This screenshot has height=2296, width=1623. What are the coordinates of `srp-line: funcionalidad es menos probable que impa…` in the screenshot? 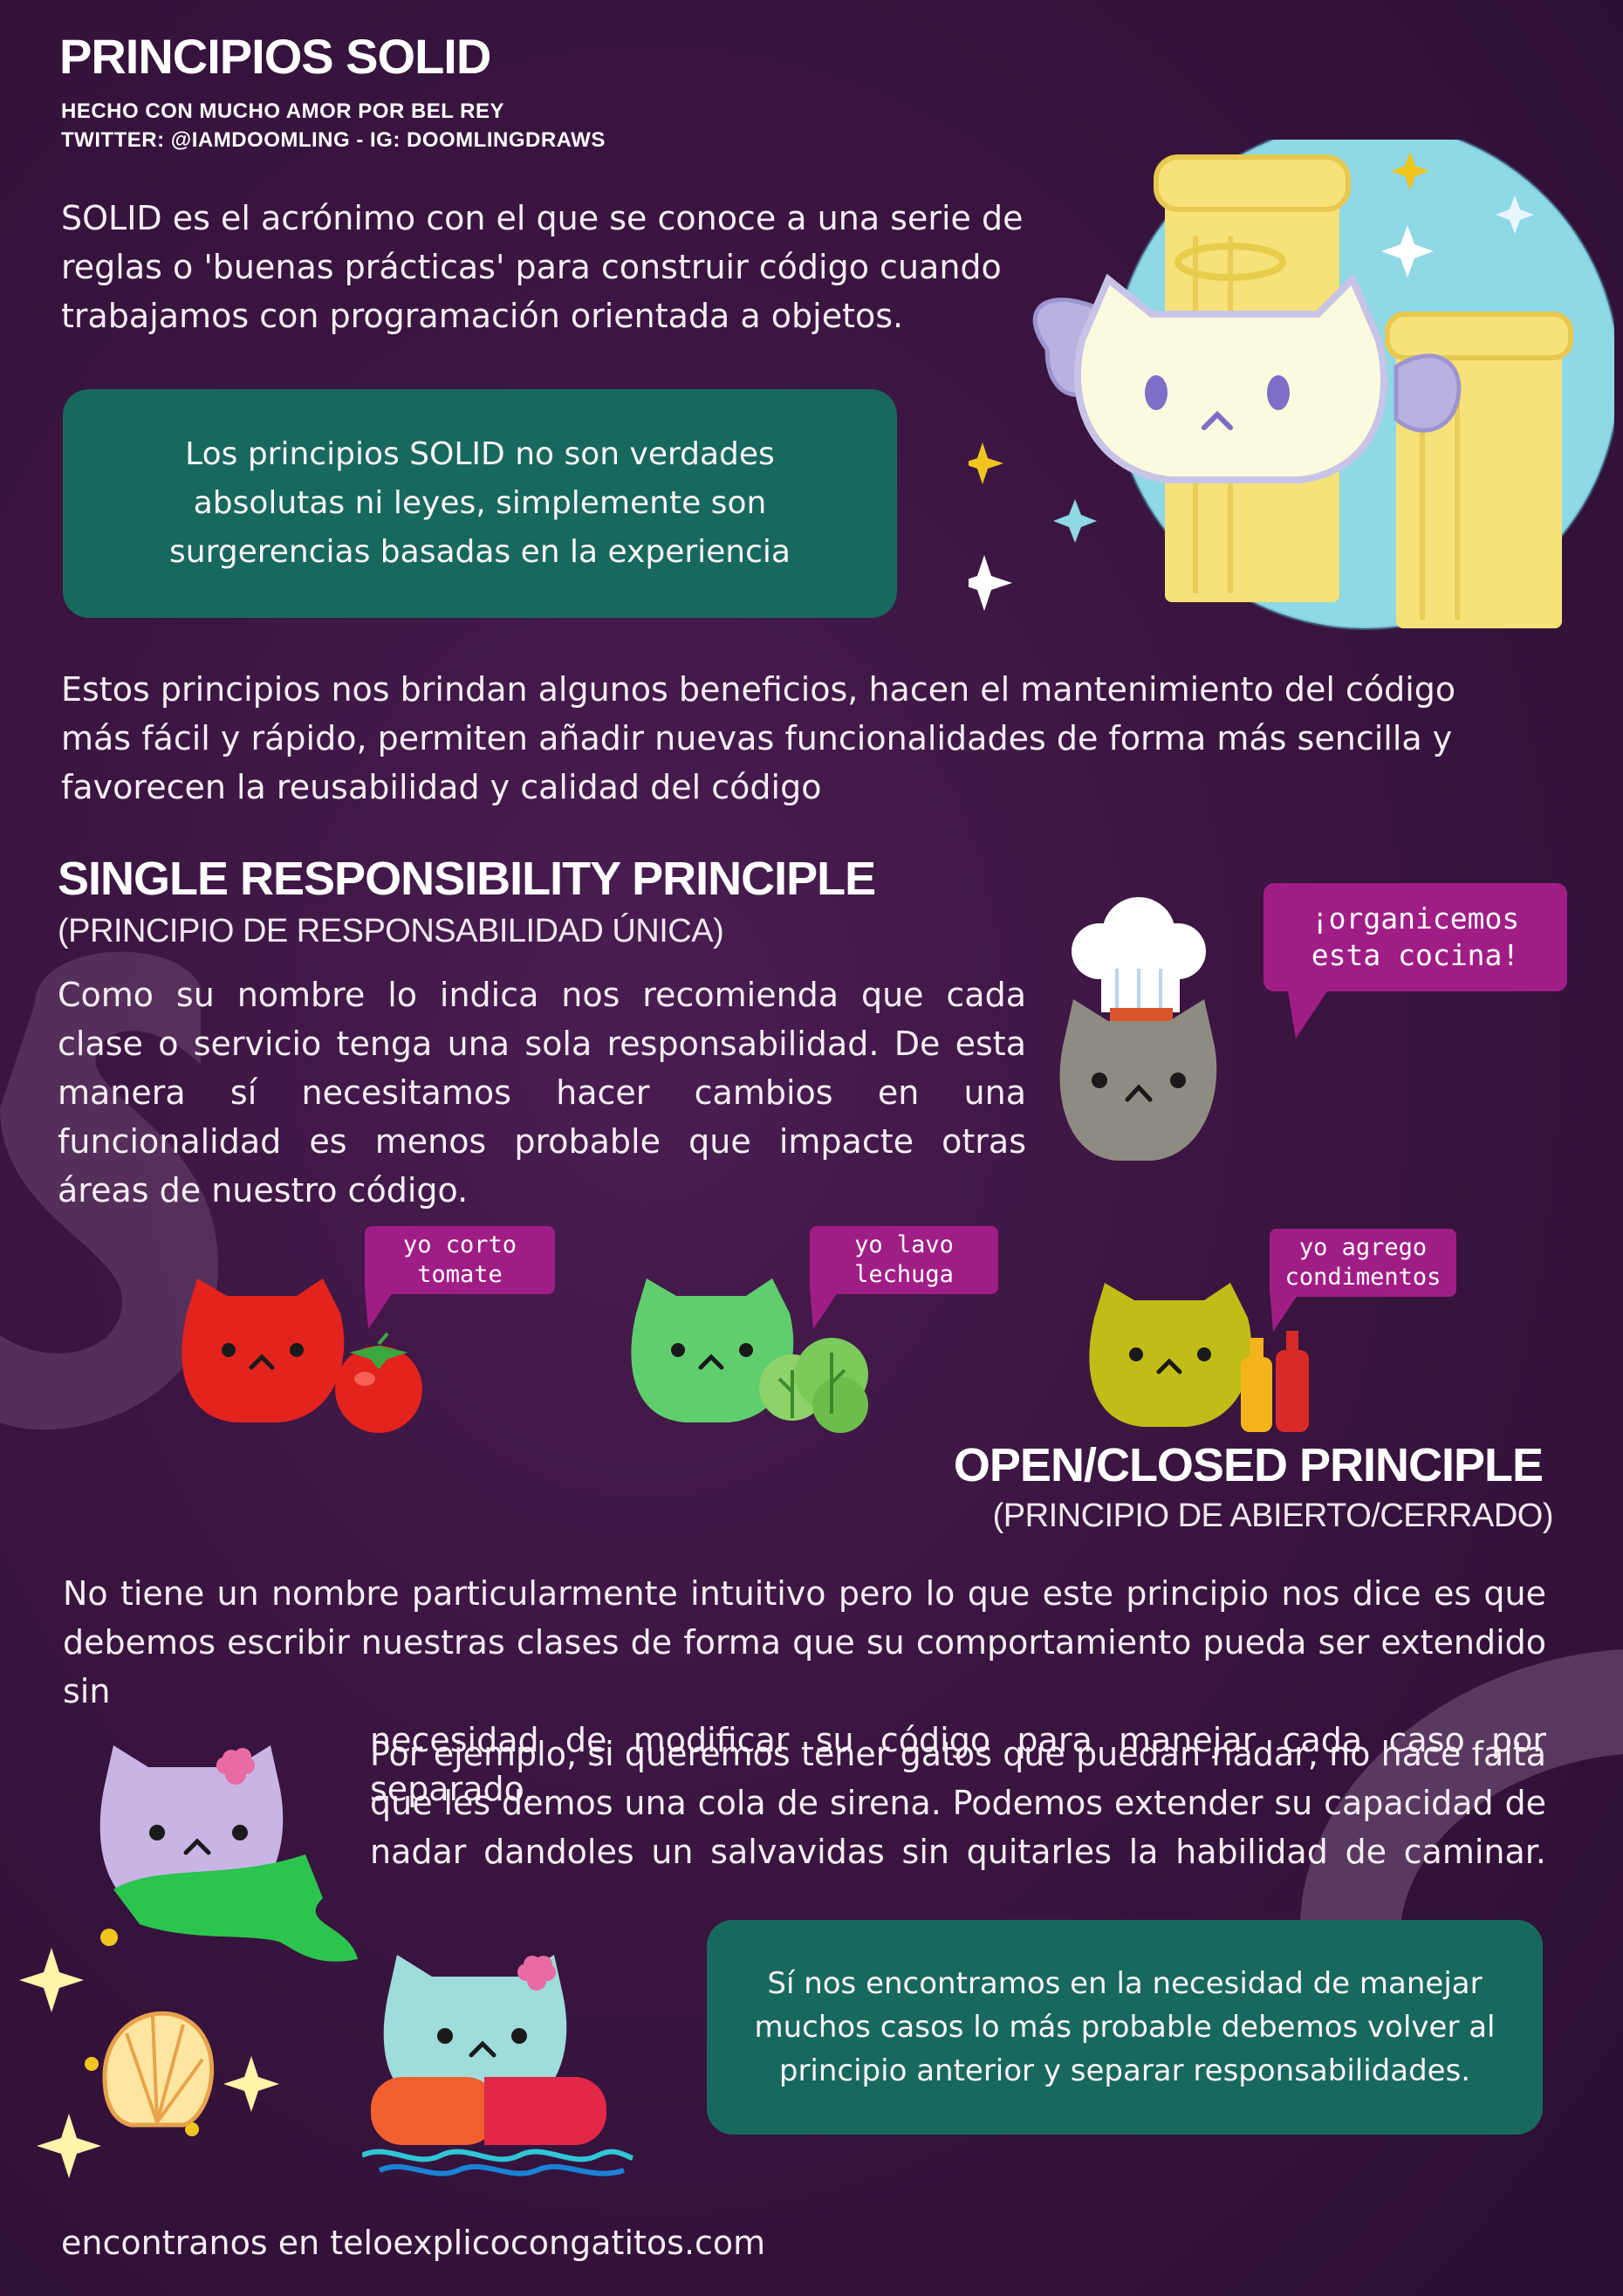 It's located at (542, 1141).